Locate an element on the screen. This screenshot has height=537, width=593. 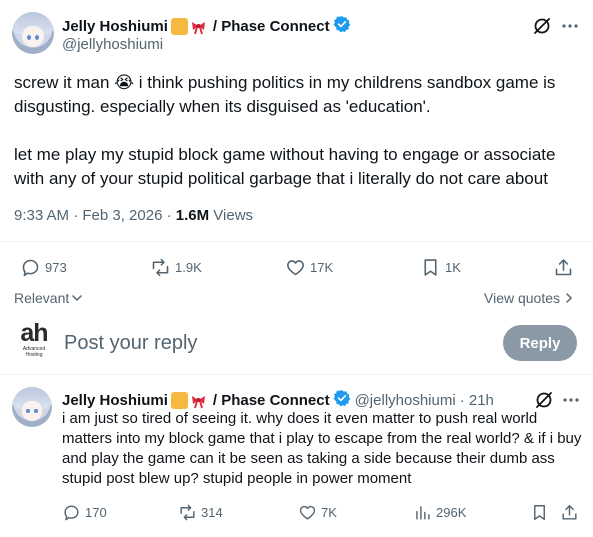
reply-bookmark-action is located at coordinates (539, 512).